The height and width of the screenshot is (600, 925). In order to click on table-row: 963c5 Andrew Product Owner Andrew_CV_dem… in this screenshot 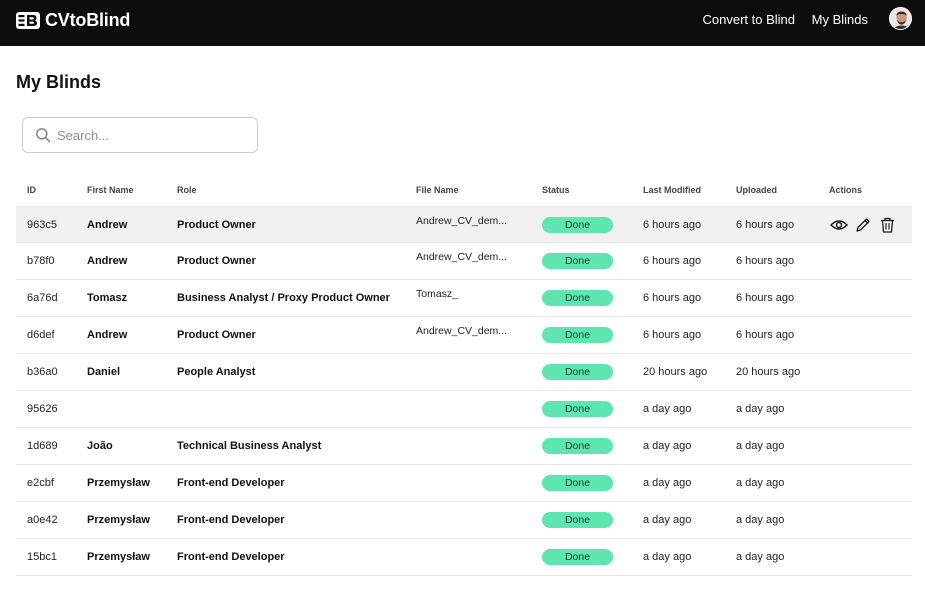, I will do `click(464, 224)`.